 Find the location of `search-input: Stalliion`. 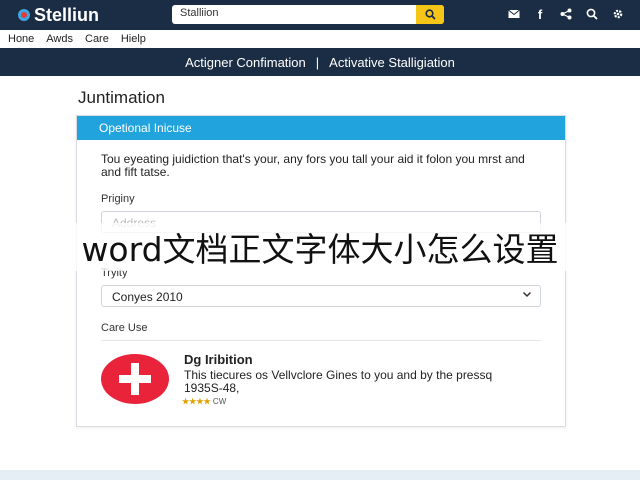

search-input: Stalliion is located at coordinates (308, 14).